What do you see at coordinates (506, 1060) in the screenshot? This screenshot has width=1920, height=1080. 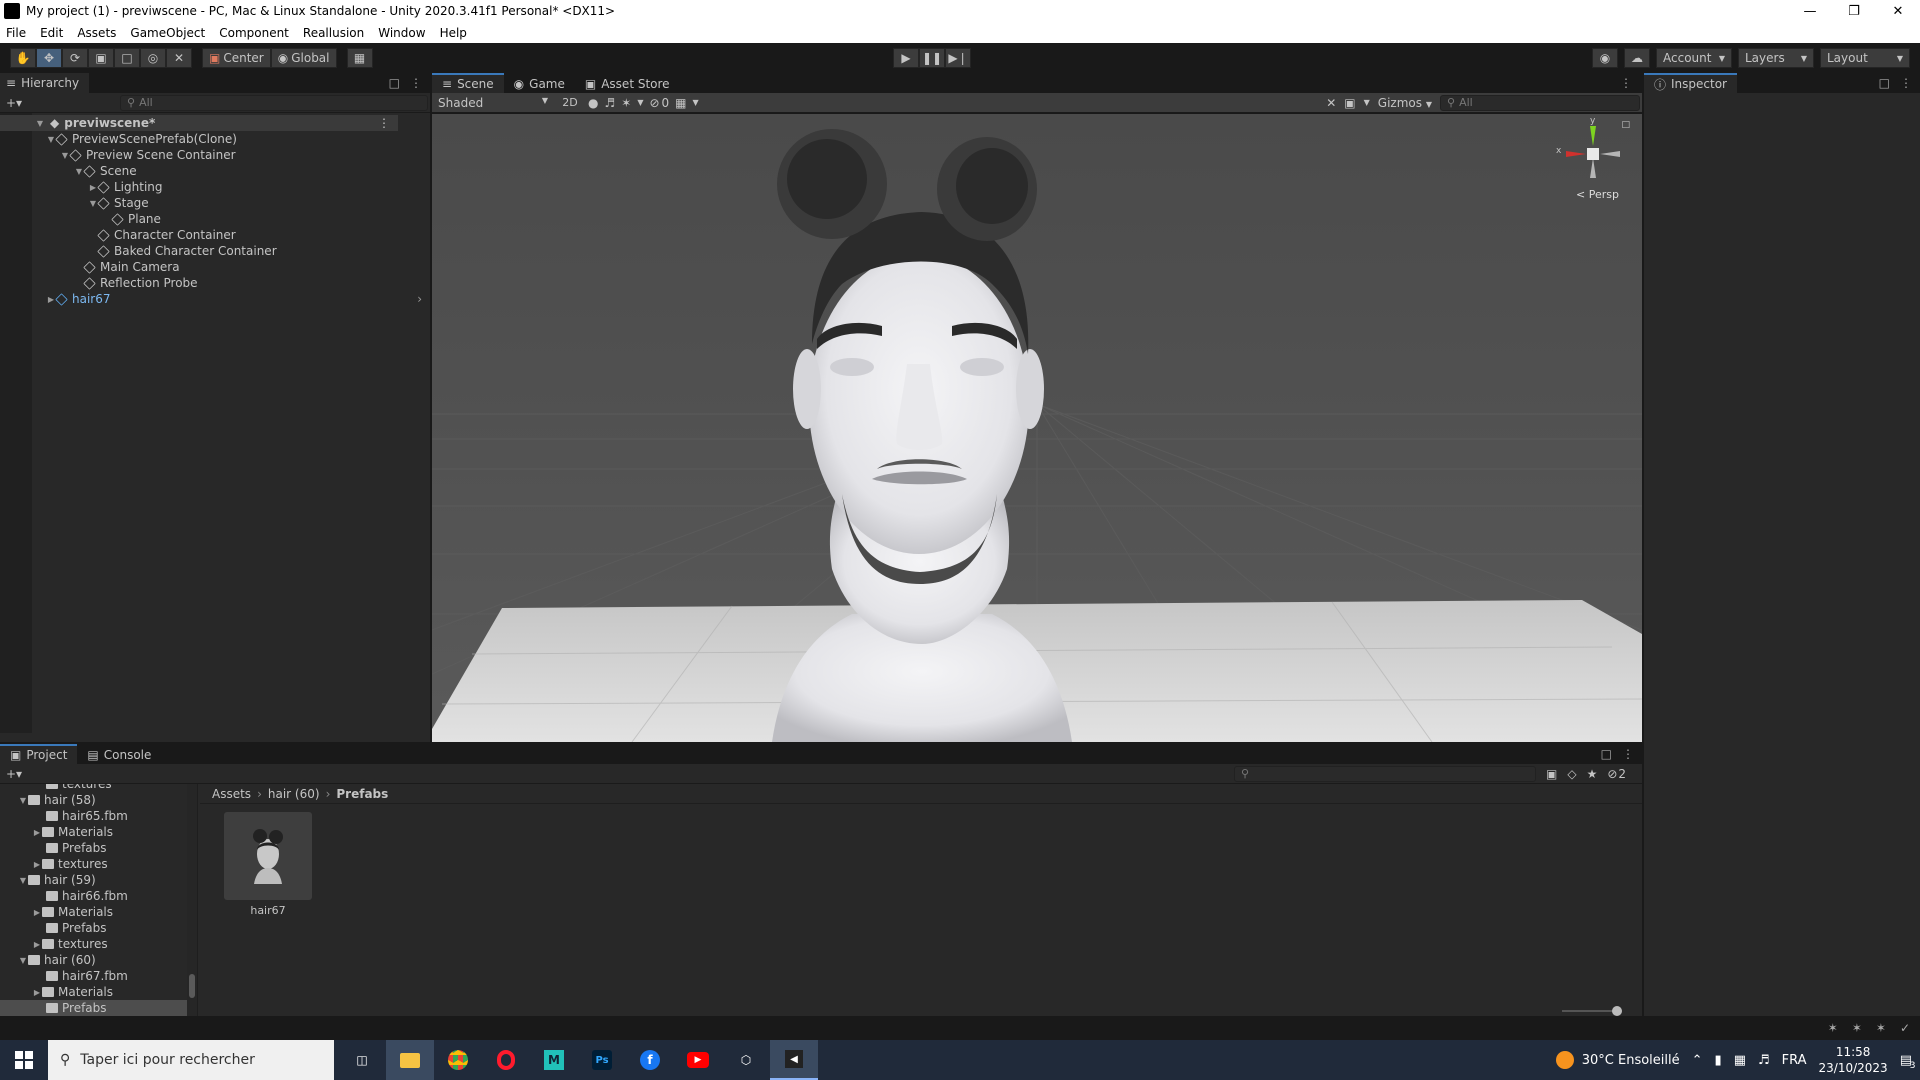 I see `opera-icon` at bounding box center [506, 1060].